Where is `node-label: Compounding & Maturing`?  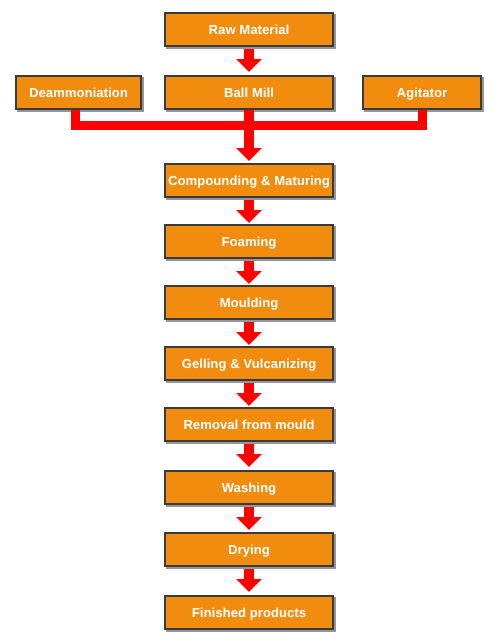
node-label: Compounding & Maturing is located at coordinates (249, 180).